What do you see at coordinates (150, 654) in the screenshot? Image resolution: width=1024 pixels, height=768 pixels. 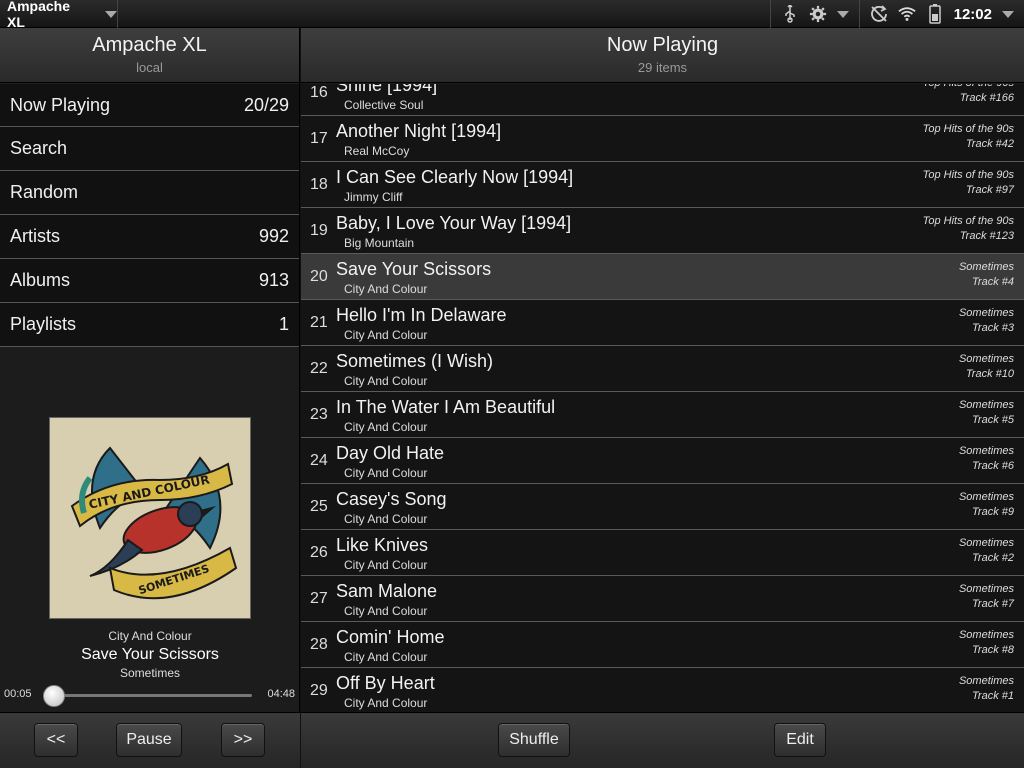 I see `now-playing-title: Save Your Scissors` at bounding box center [150, 654].